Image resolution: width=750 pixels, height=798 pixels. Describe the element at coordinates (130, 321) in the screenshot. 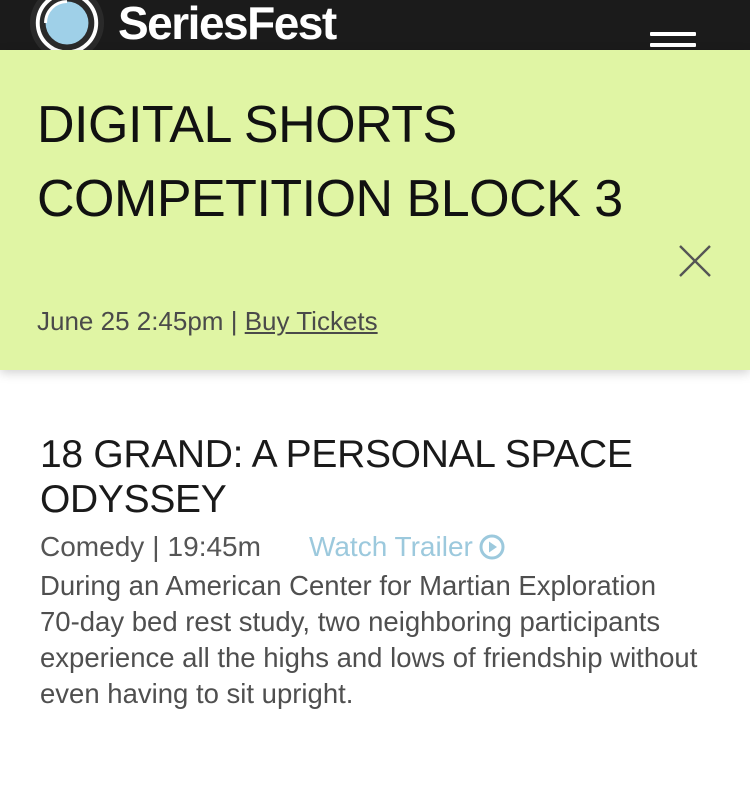

I see `event-datetime: June 25 2:45pm` at that location.